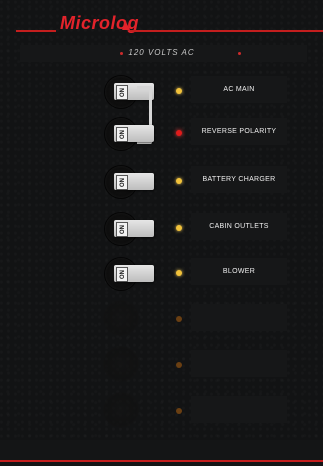  I want to click on indicator-led-ac-main, so click(179, 91).